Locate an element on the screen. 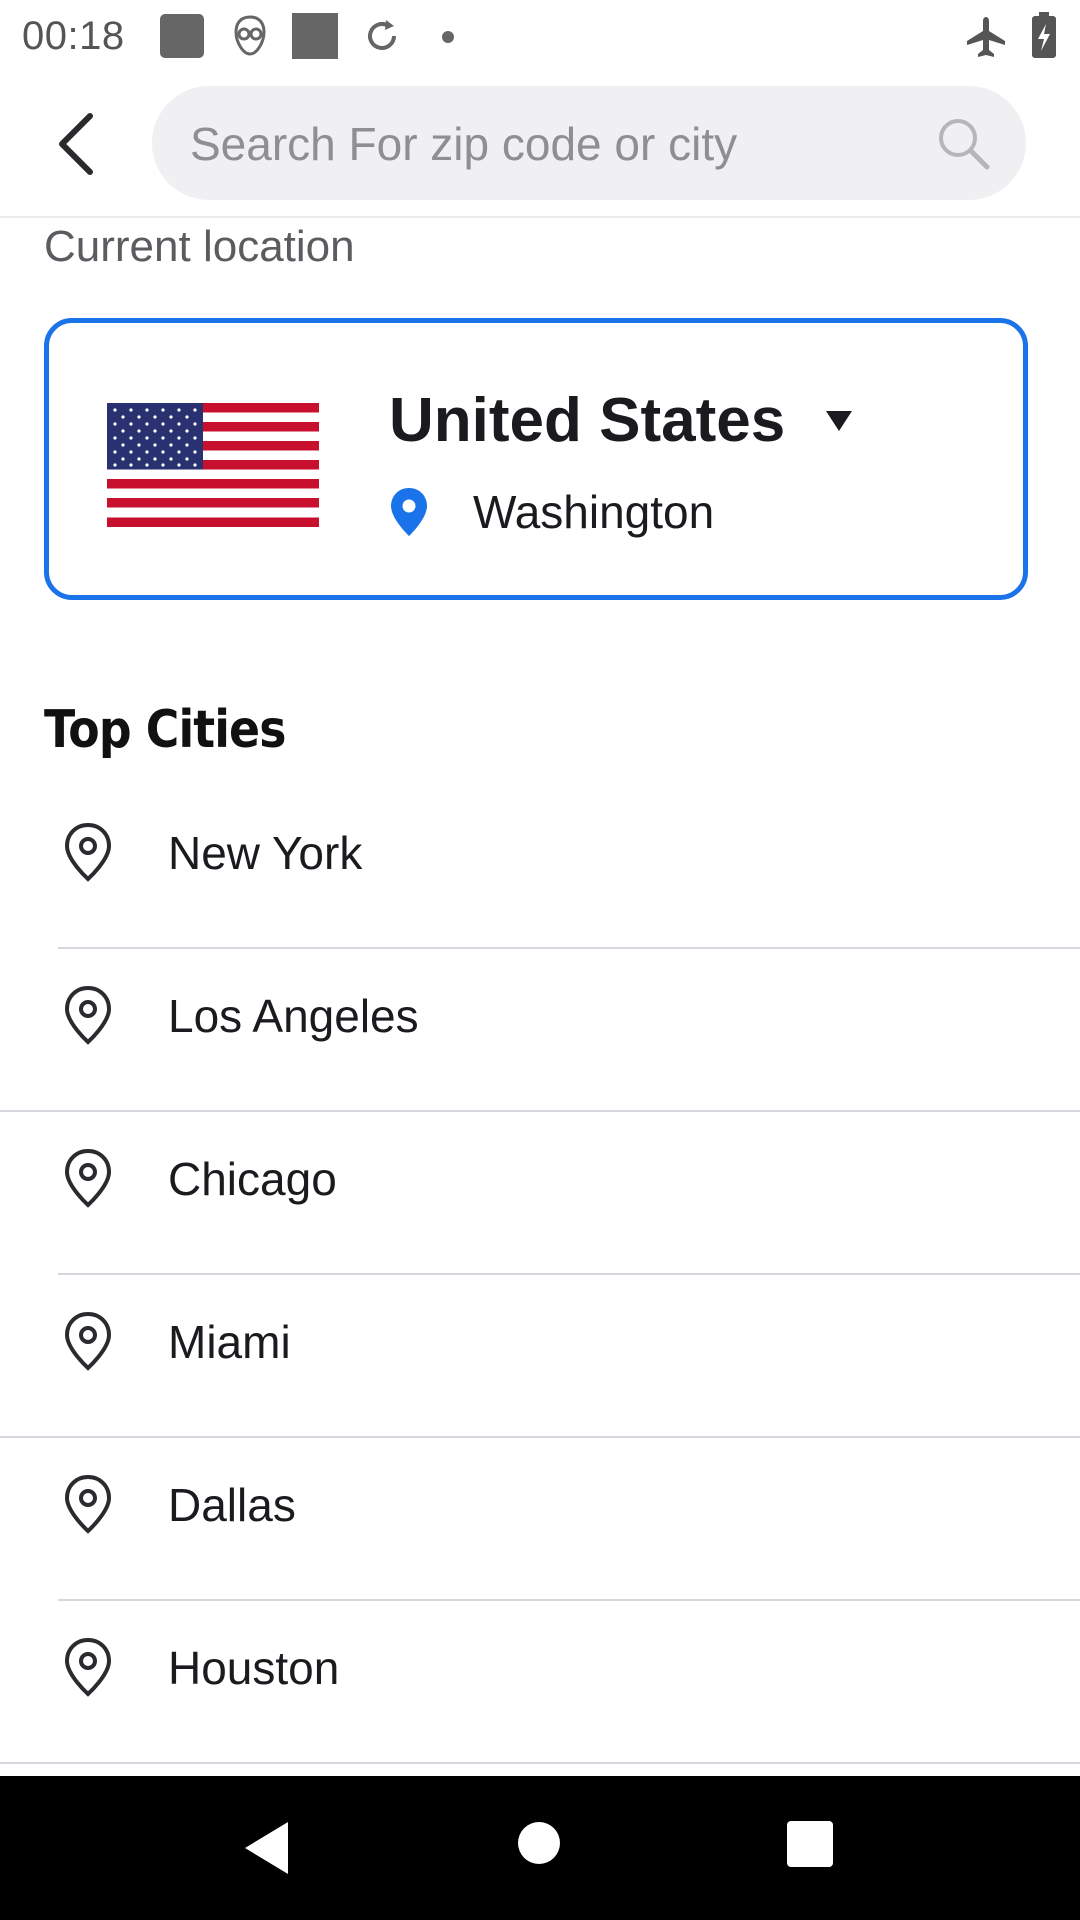  dot-icon is located at coordinates (448, 37).